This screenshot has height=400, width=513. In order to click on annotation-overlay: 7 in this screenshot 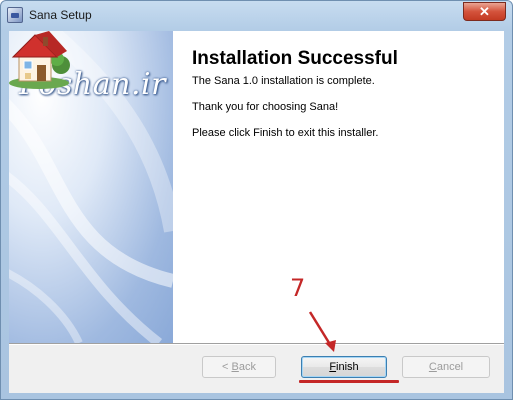, I will do `click(313, 313)`.